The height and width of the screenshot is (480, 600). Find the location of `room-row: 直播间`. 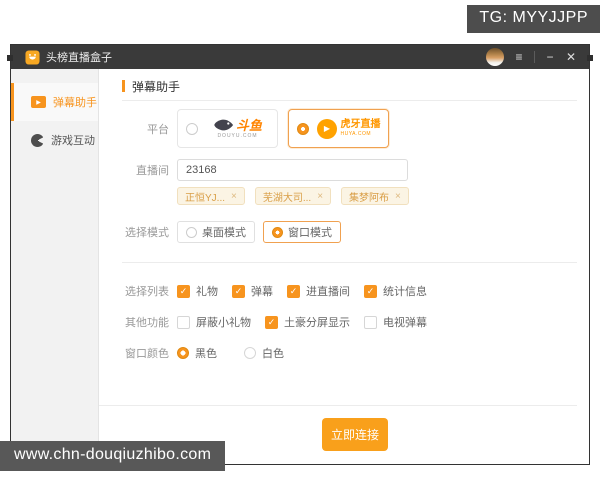

room-row: 直播间 is located at coordinates (338, 170).